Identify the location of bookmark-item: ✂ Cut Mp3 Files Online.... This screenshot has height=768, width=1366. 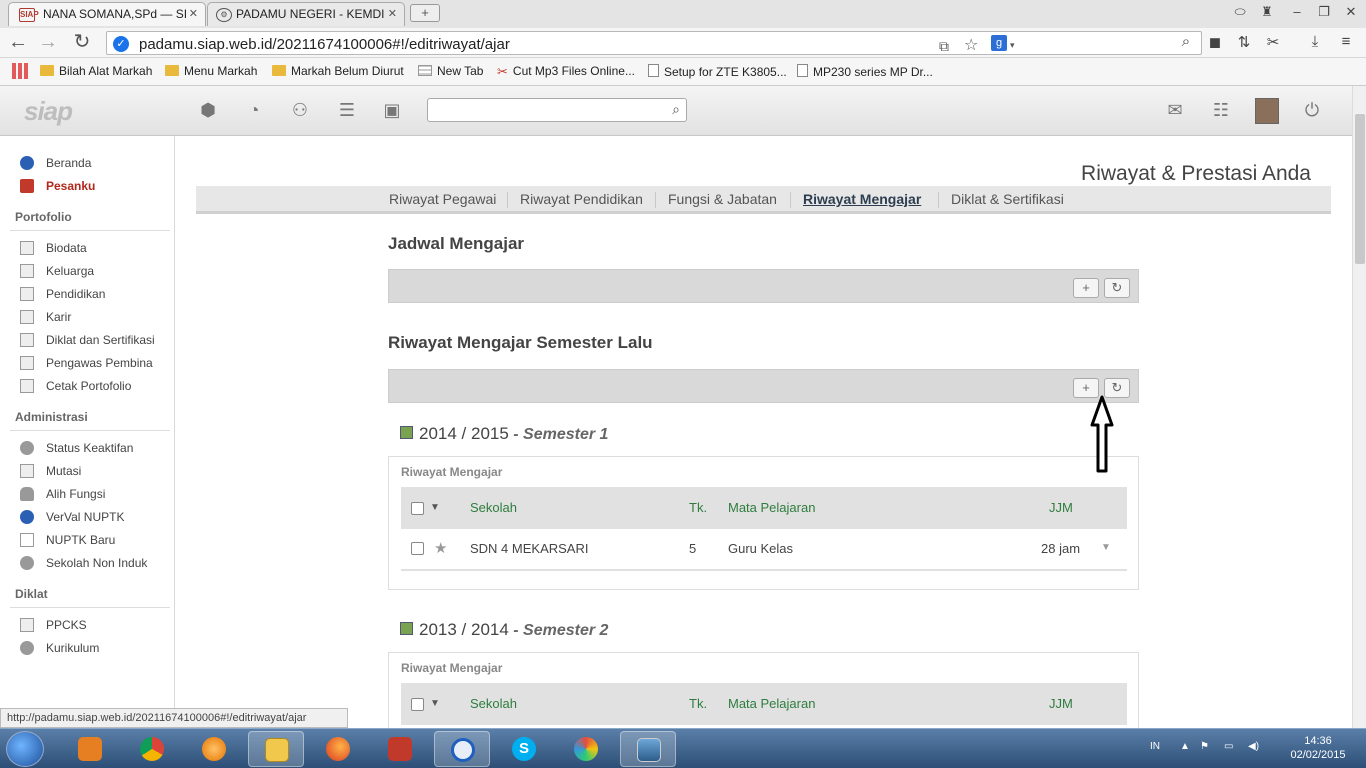
(566, 72).